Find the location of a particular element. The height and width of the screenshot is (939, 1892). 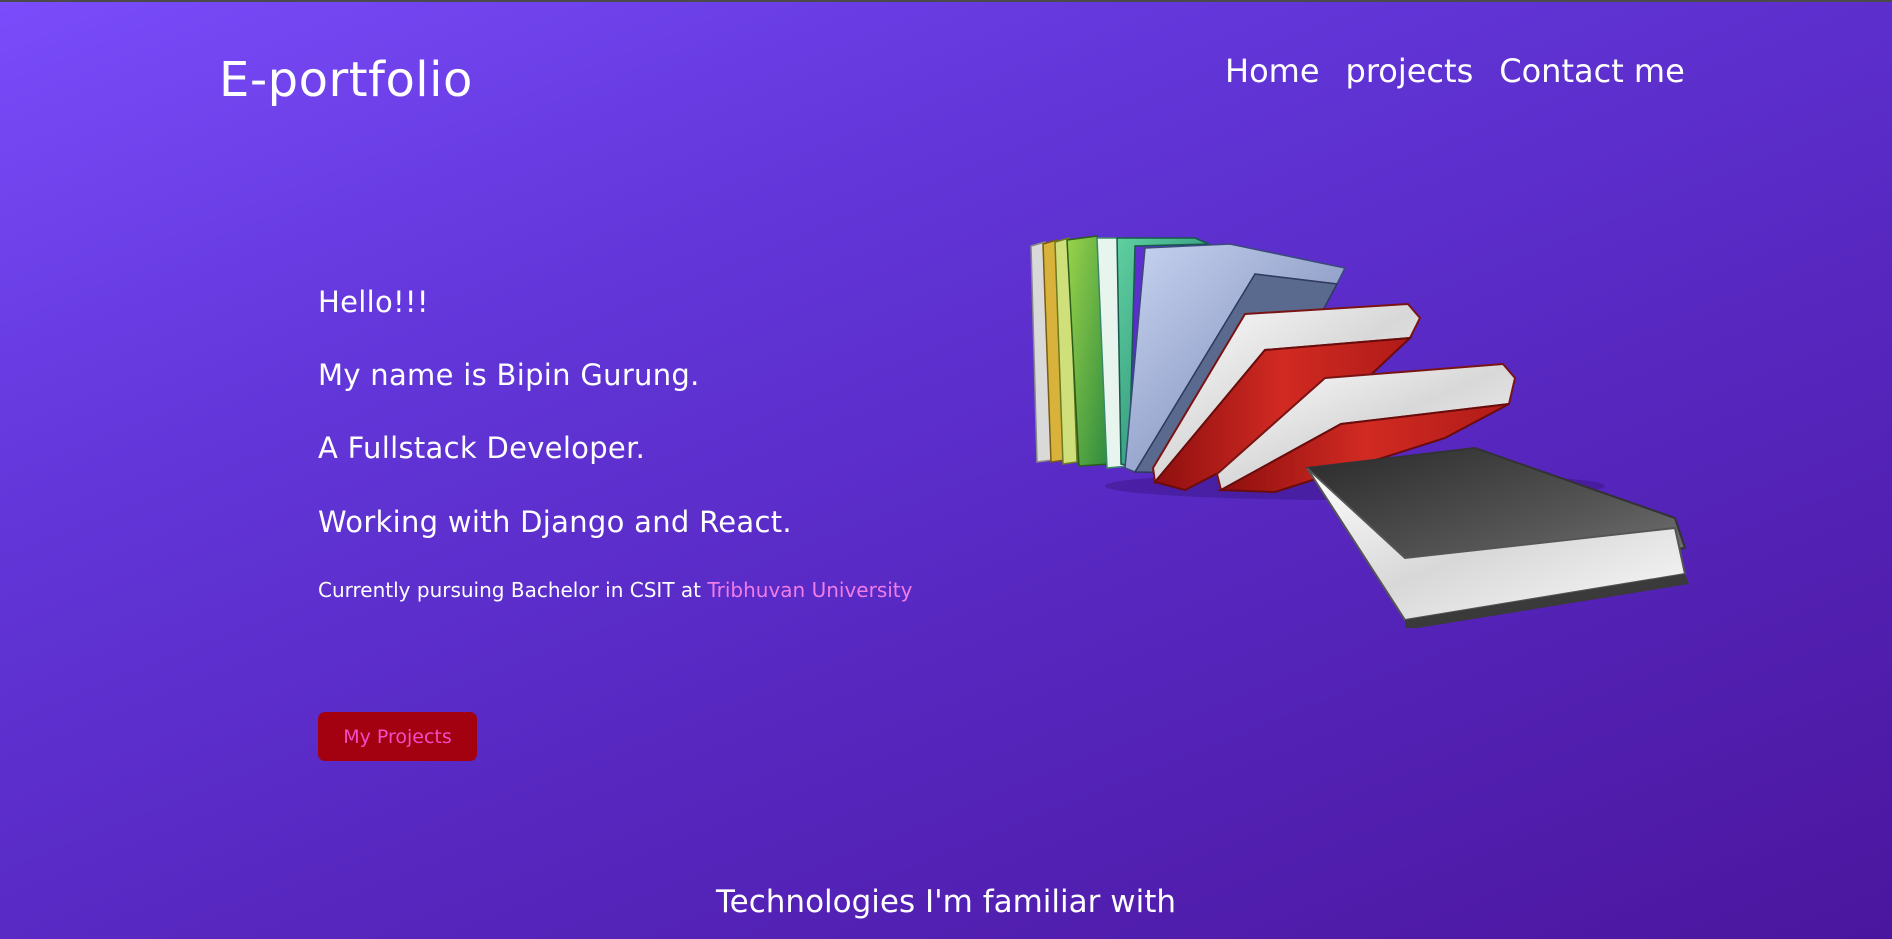

hero-role: A Fullstack Developer. is located at coordinates (482, 448).